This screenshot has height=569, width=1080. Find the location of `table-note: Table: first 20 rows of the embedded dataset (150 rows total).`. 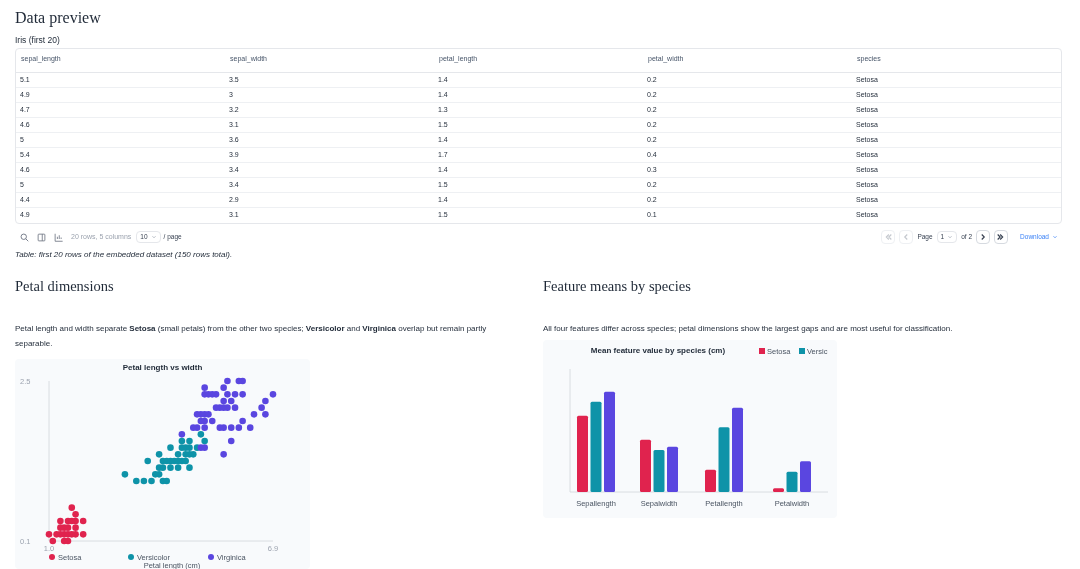

table-note: Table: first 20 rows of the embedded dataset (150 rows total). is located at coordinates (124, 255).